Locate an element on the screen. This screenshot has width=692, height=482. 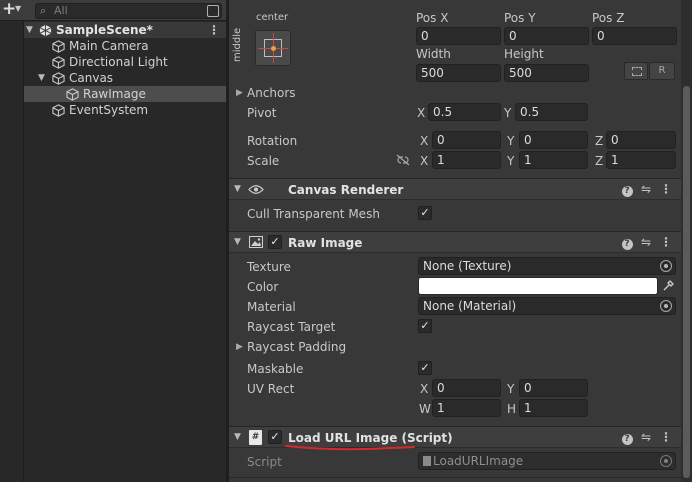
scale-label: Scale is located at coordinates (263, 161).